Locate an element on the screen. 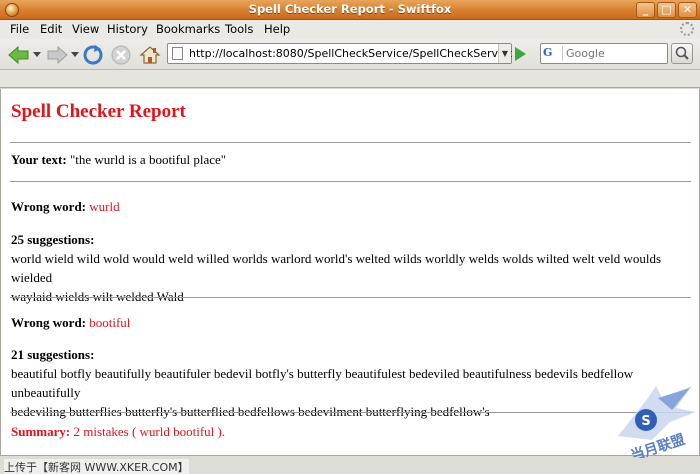  window-title: Spell Checker Report - Swiftfox is located at coordinates (350, 9).